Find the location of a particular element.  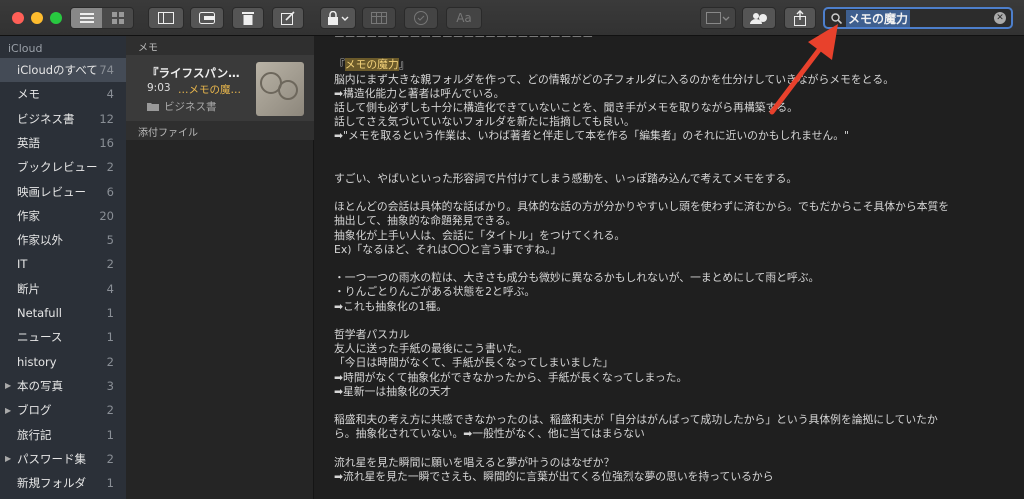

sidebar-folder-item: ブックレビュー 2 is located at coordinates (63, 167).